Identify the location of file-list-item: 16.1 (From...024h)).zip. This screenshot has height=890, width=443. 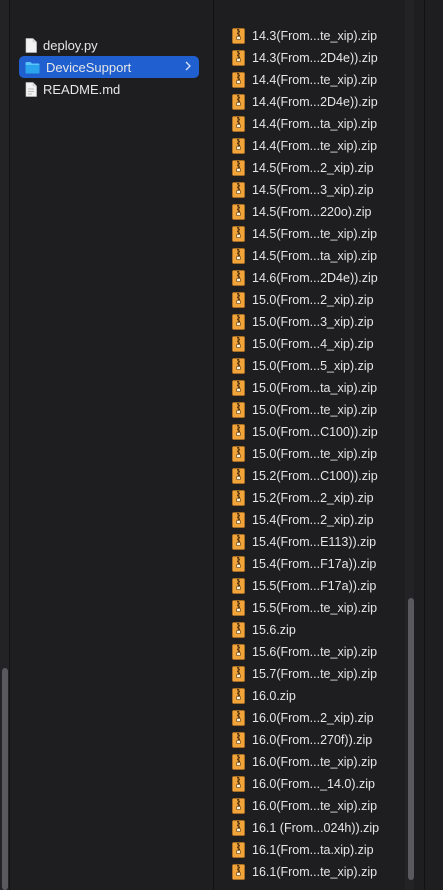
(305, 828).